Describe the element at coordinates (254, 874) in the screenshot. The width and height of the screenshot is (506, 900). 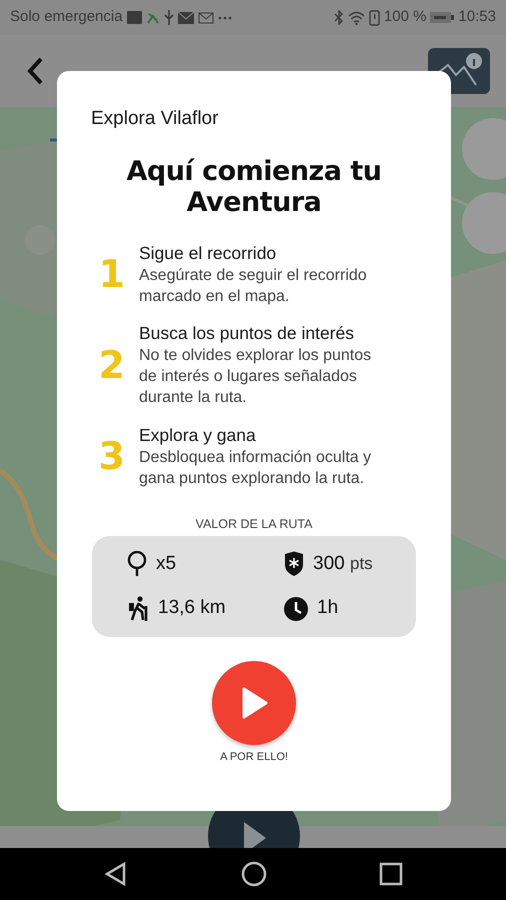
I see `home-nav-button` at that location.